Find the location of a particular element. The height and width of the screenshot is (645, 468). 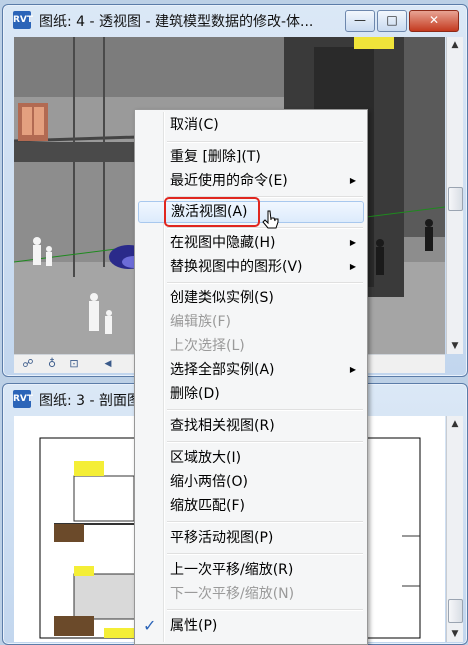

menu-item-zoom-out-2x: 缩小两倍(O) is located at coordinates (251, 482).